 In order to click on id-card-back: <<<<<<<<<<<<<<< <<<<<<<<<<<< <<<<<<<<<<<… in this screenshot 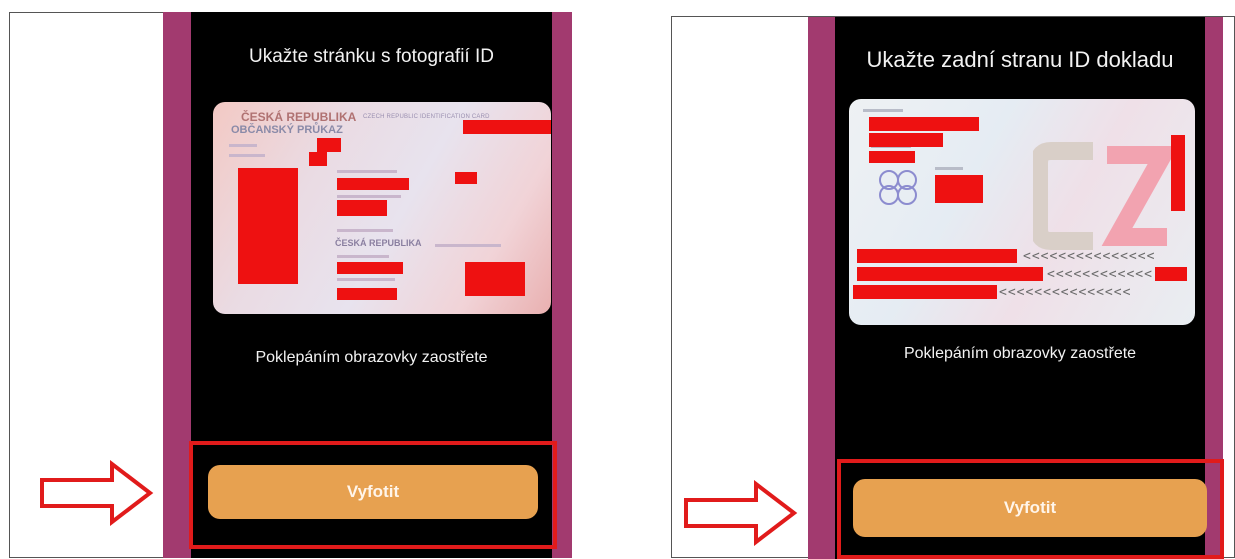, I will do `click(1022, 212)`.